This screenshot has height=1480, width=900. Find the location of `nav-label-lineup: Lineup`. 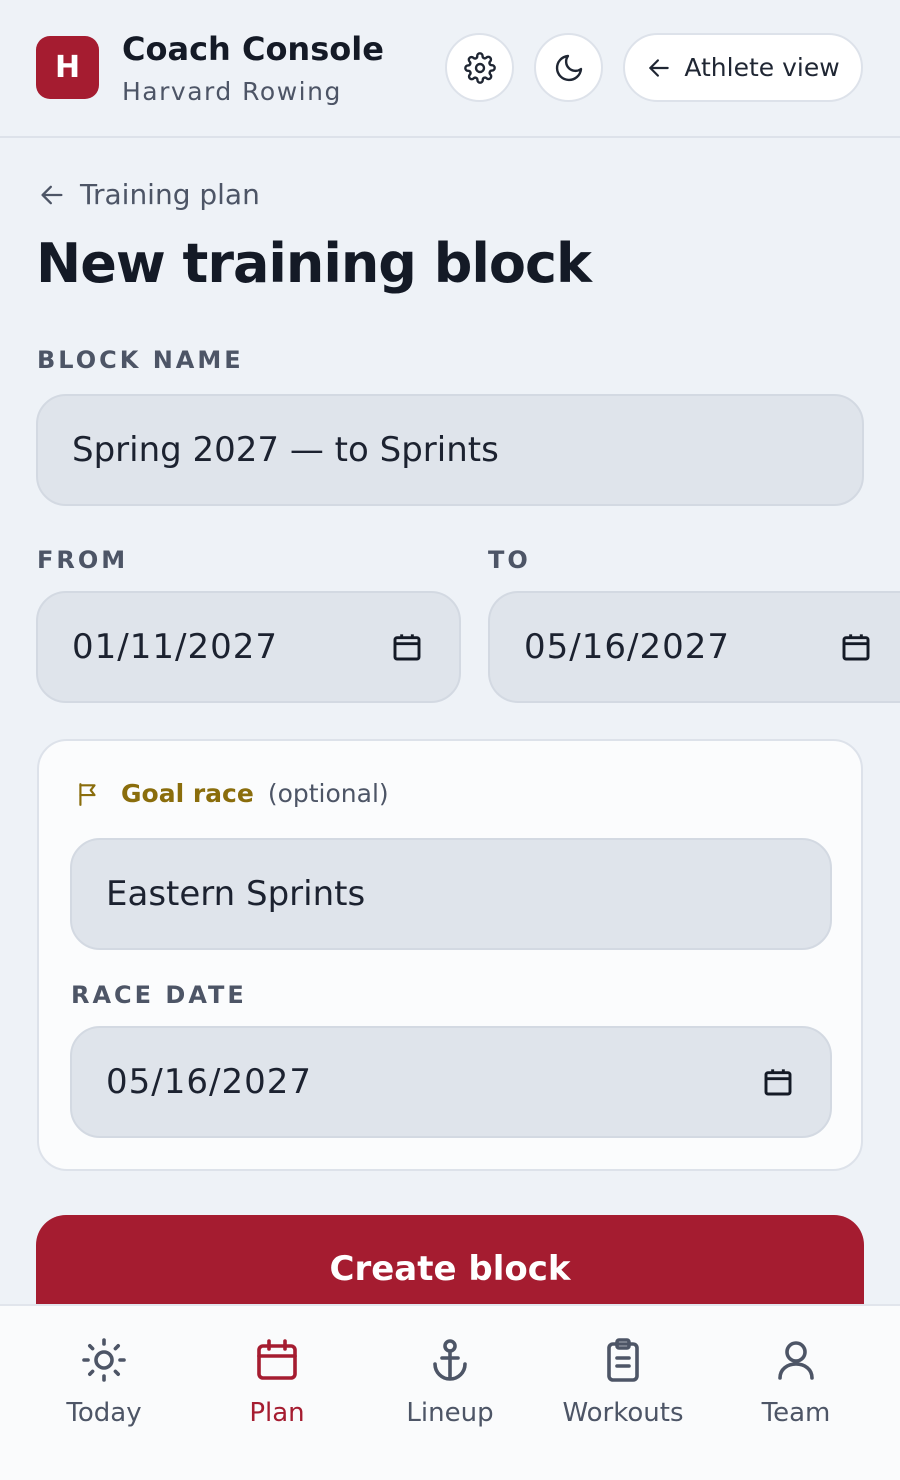

nav-label-lineup: Lineup is located at coordinates (450, 1413).